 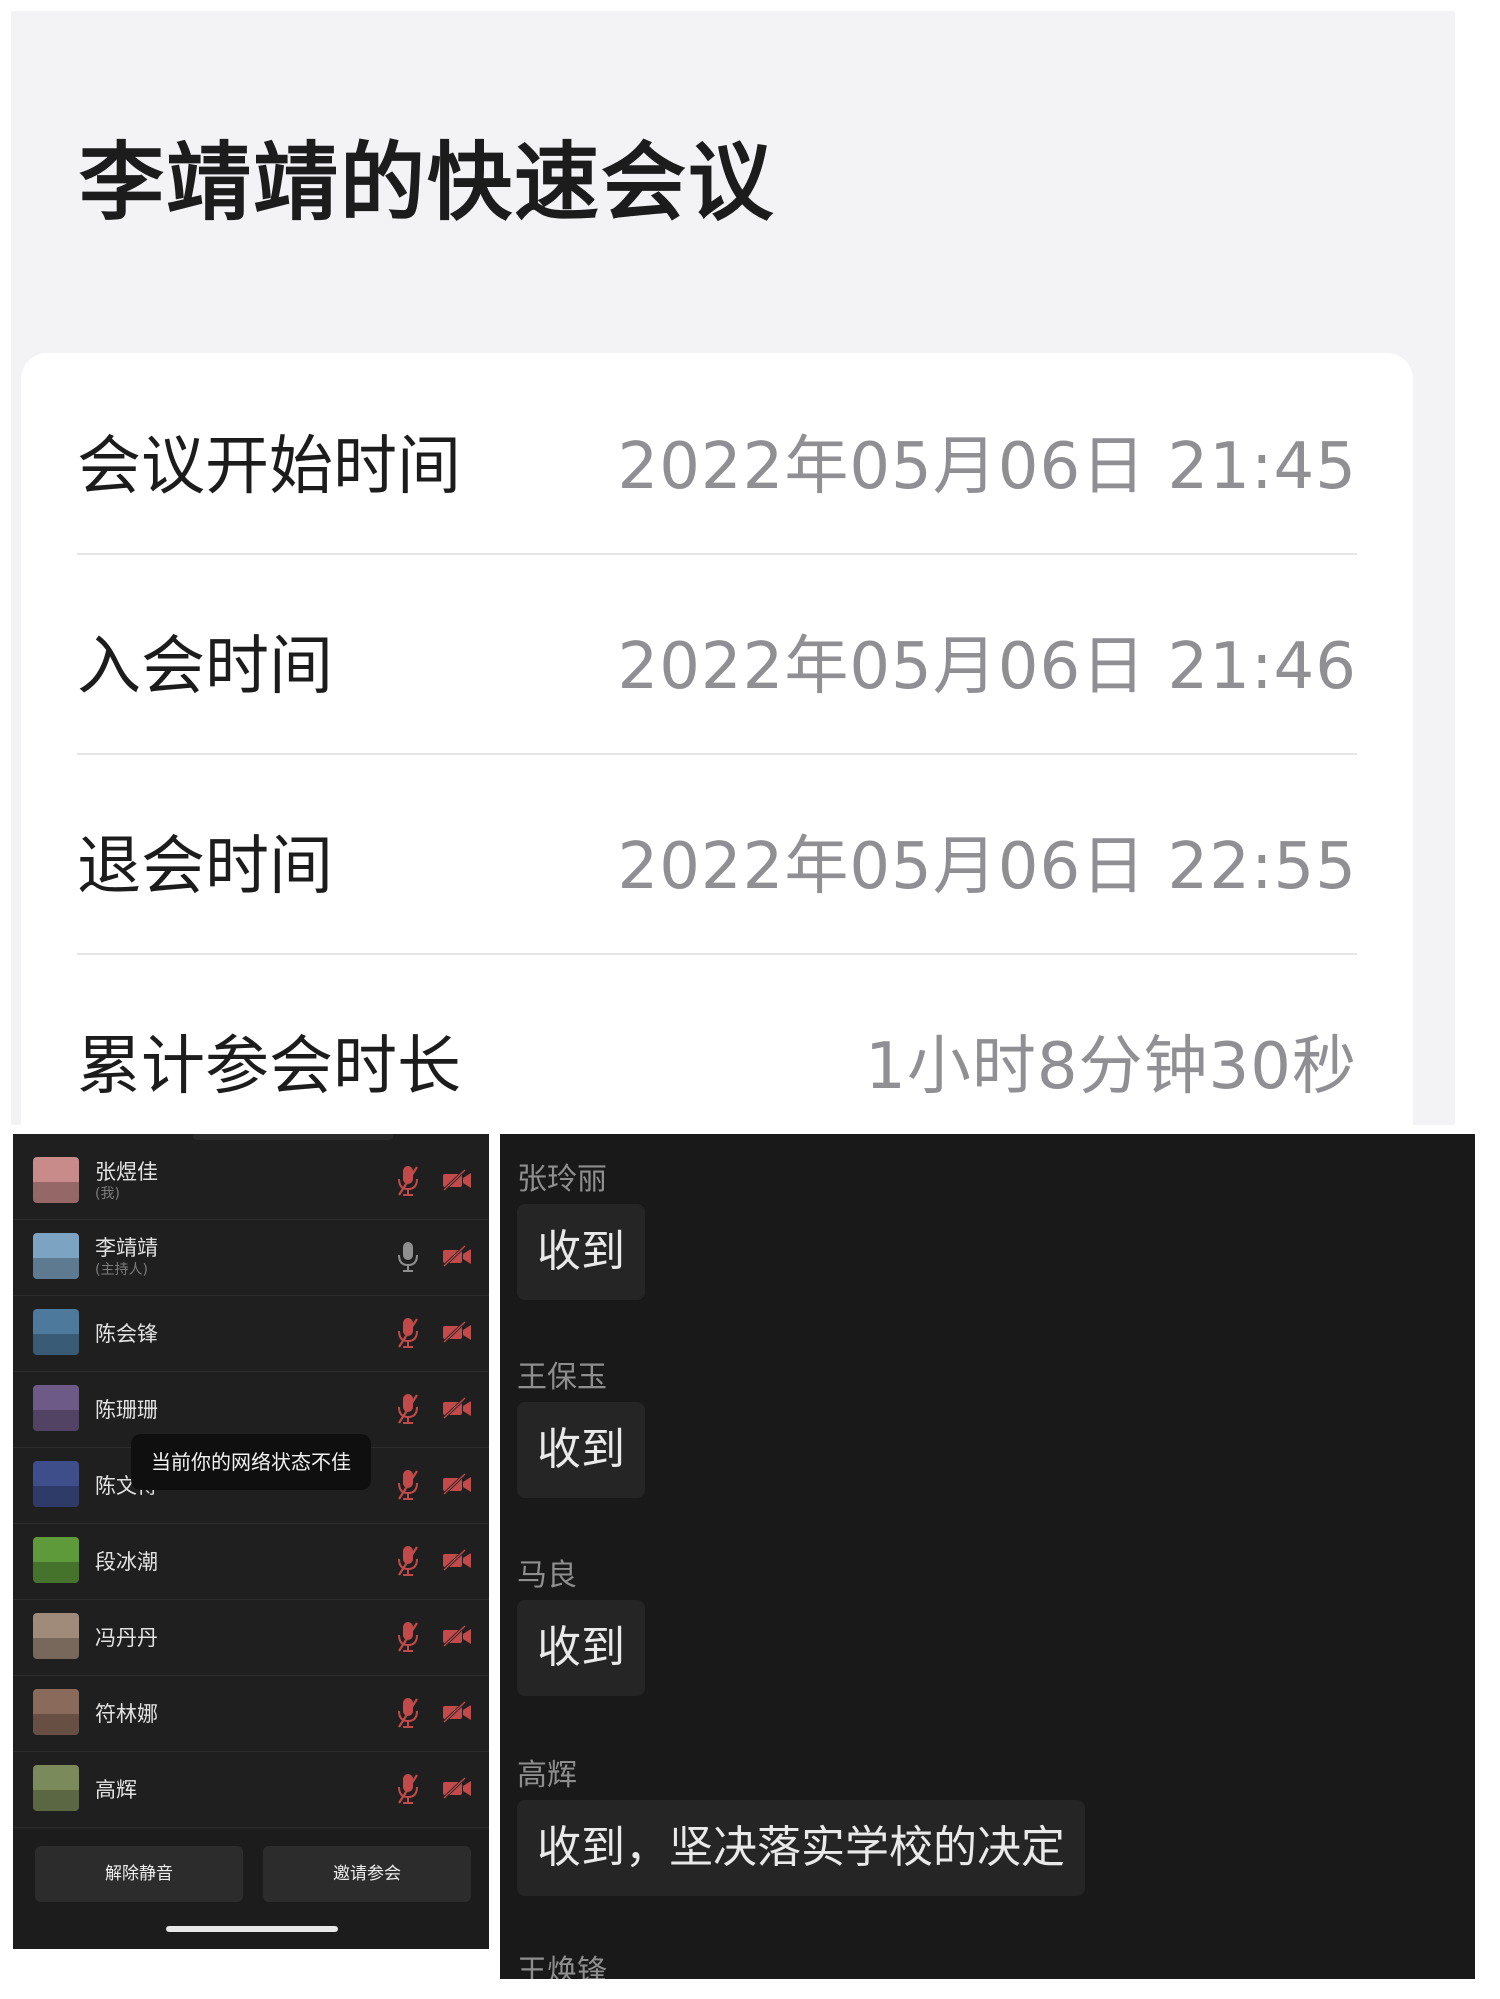 I want to click on total-duration-label: 累计参会时长, so click(x=269, y=1067).